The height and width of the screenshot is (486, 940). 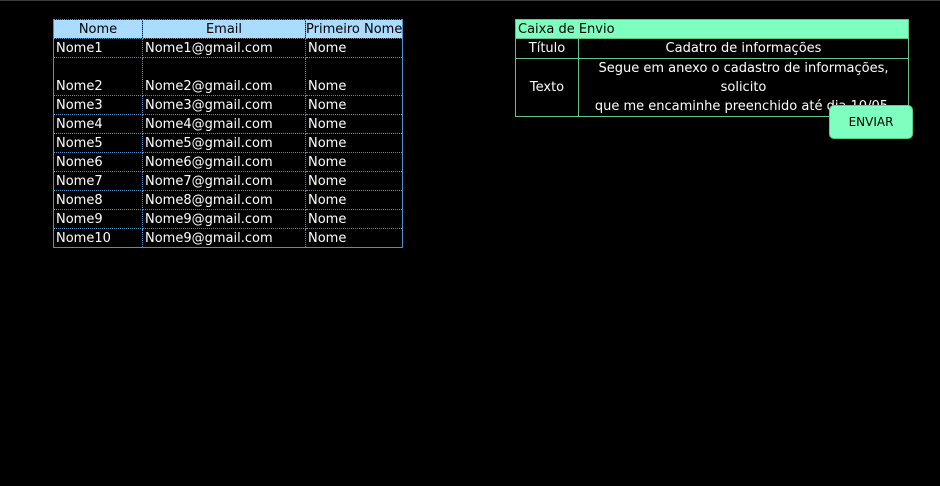 What do you see at coordinates (98, 105) in the screenshot?
I see `cell-nome: Nome3` at bounding box center [98, 105].